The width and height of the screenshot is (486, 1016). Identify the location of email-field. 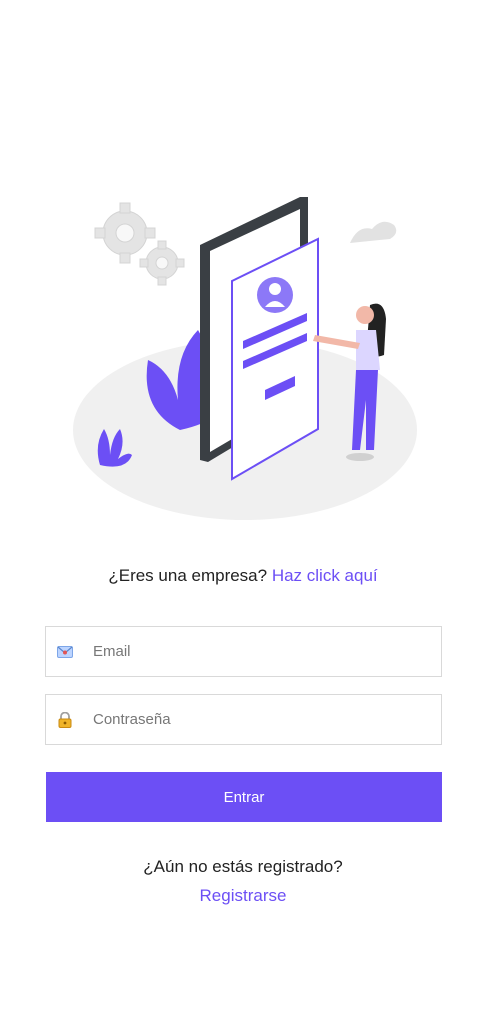
(243, 651).